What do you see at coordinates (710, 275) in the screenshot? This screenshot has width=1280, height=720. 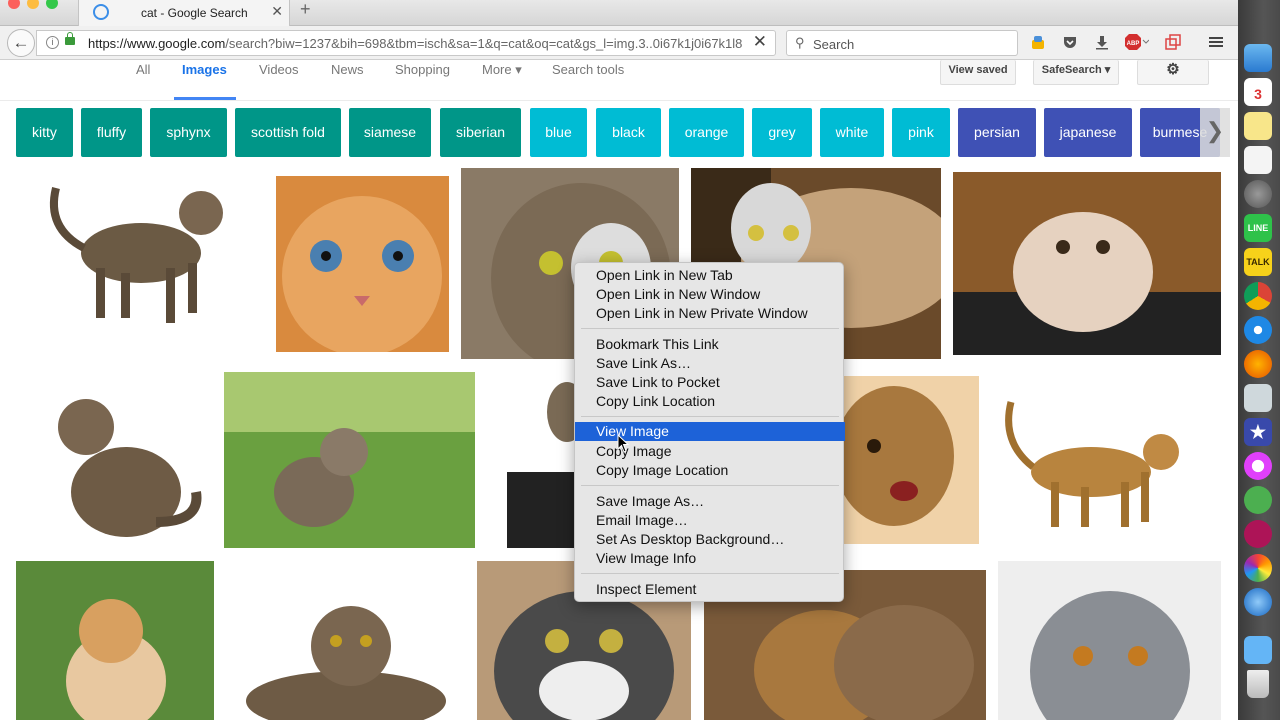 I see `menu-item-open-link-new-tab: Open Link in New Tab` at bounding box center [710, 275].